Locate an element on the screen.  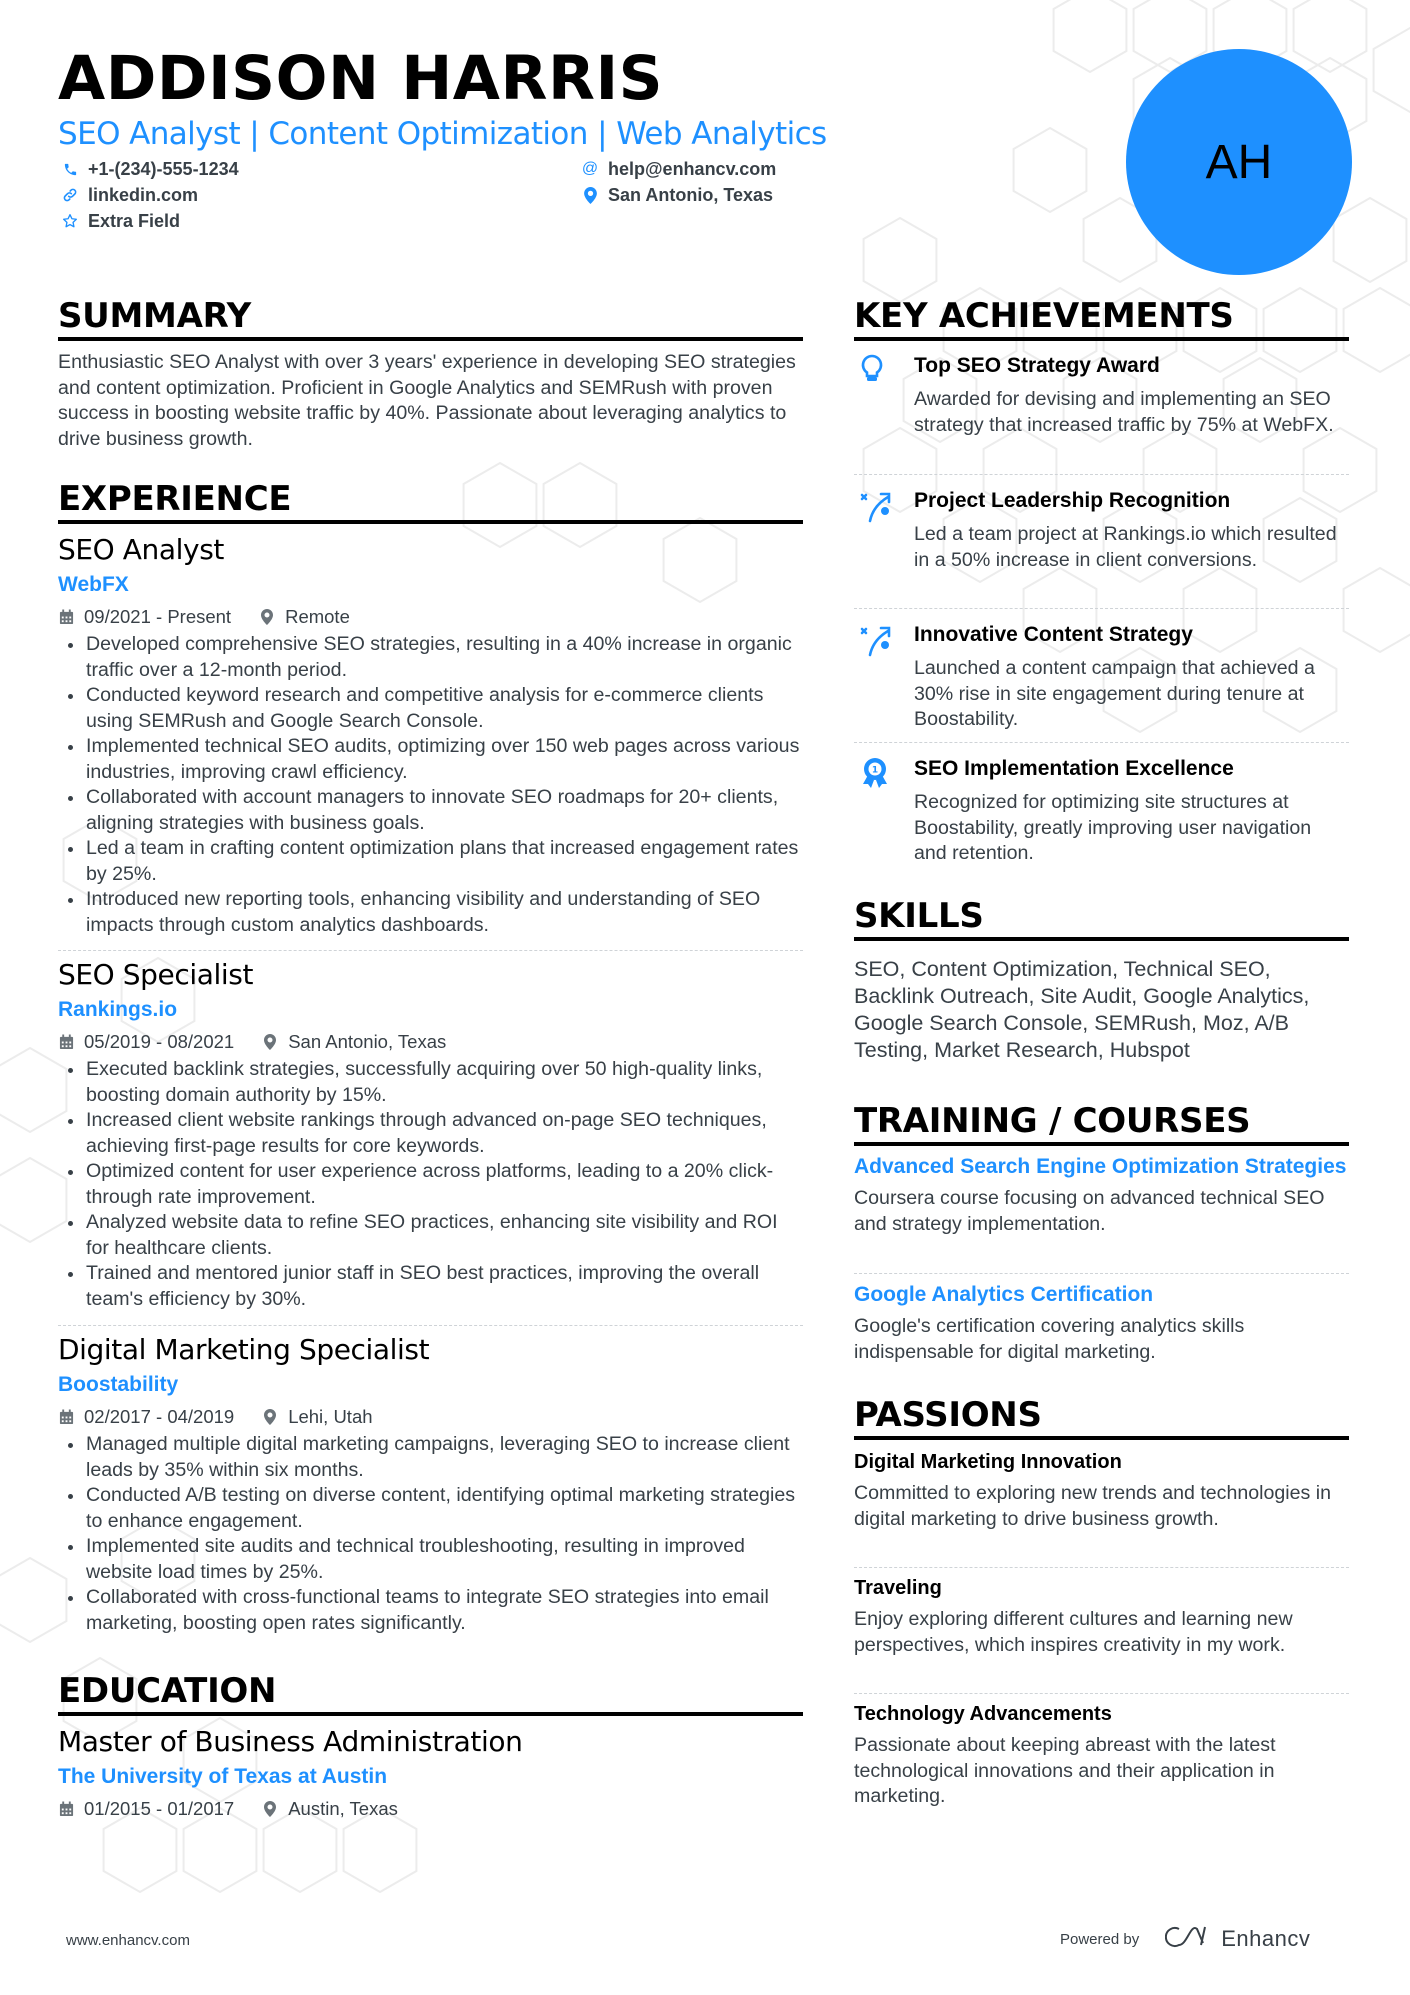
avatar: AH is located at coordinates (1239, 162).